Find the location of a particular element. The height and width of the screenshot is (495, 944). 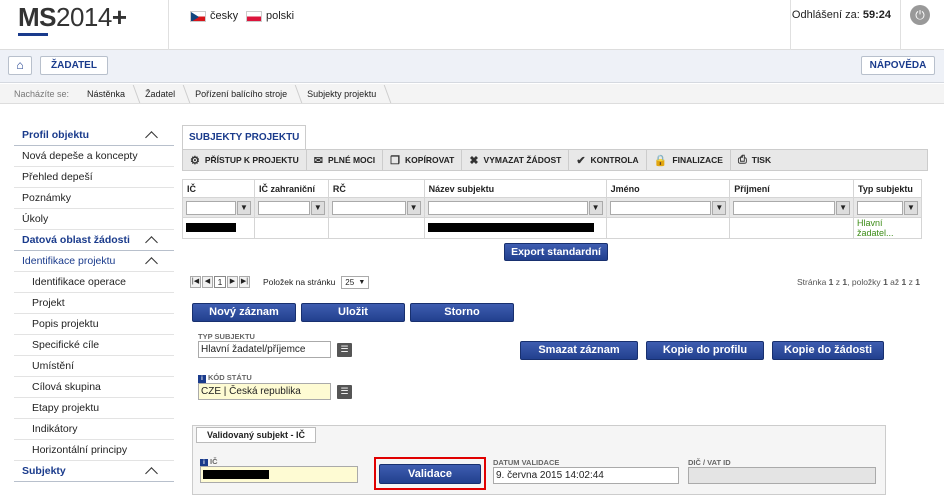

redacted-value is located at coordinates (236, 474).